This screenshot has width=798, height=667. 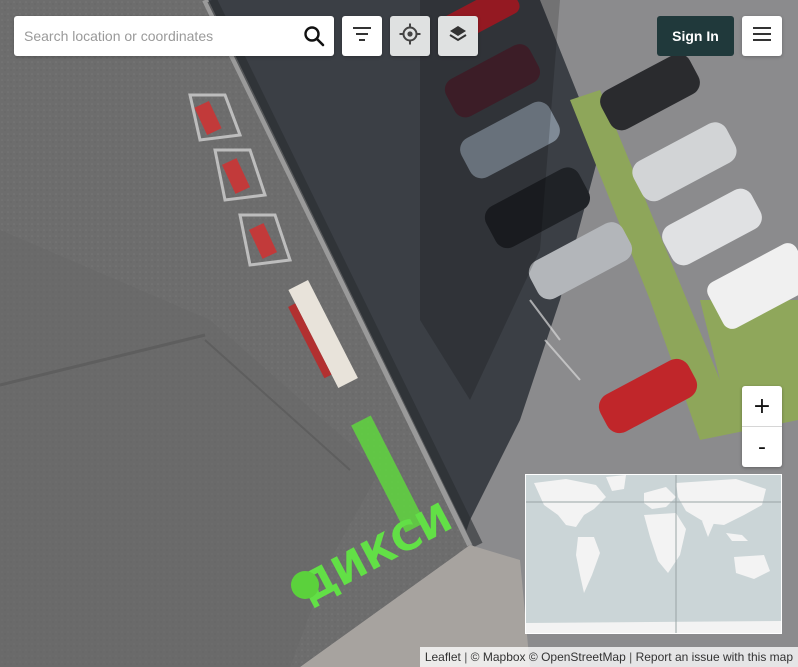 I want to click on world-map, so click(x=653, y=554).